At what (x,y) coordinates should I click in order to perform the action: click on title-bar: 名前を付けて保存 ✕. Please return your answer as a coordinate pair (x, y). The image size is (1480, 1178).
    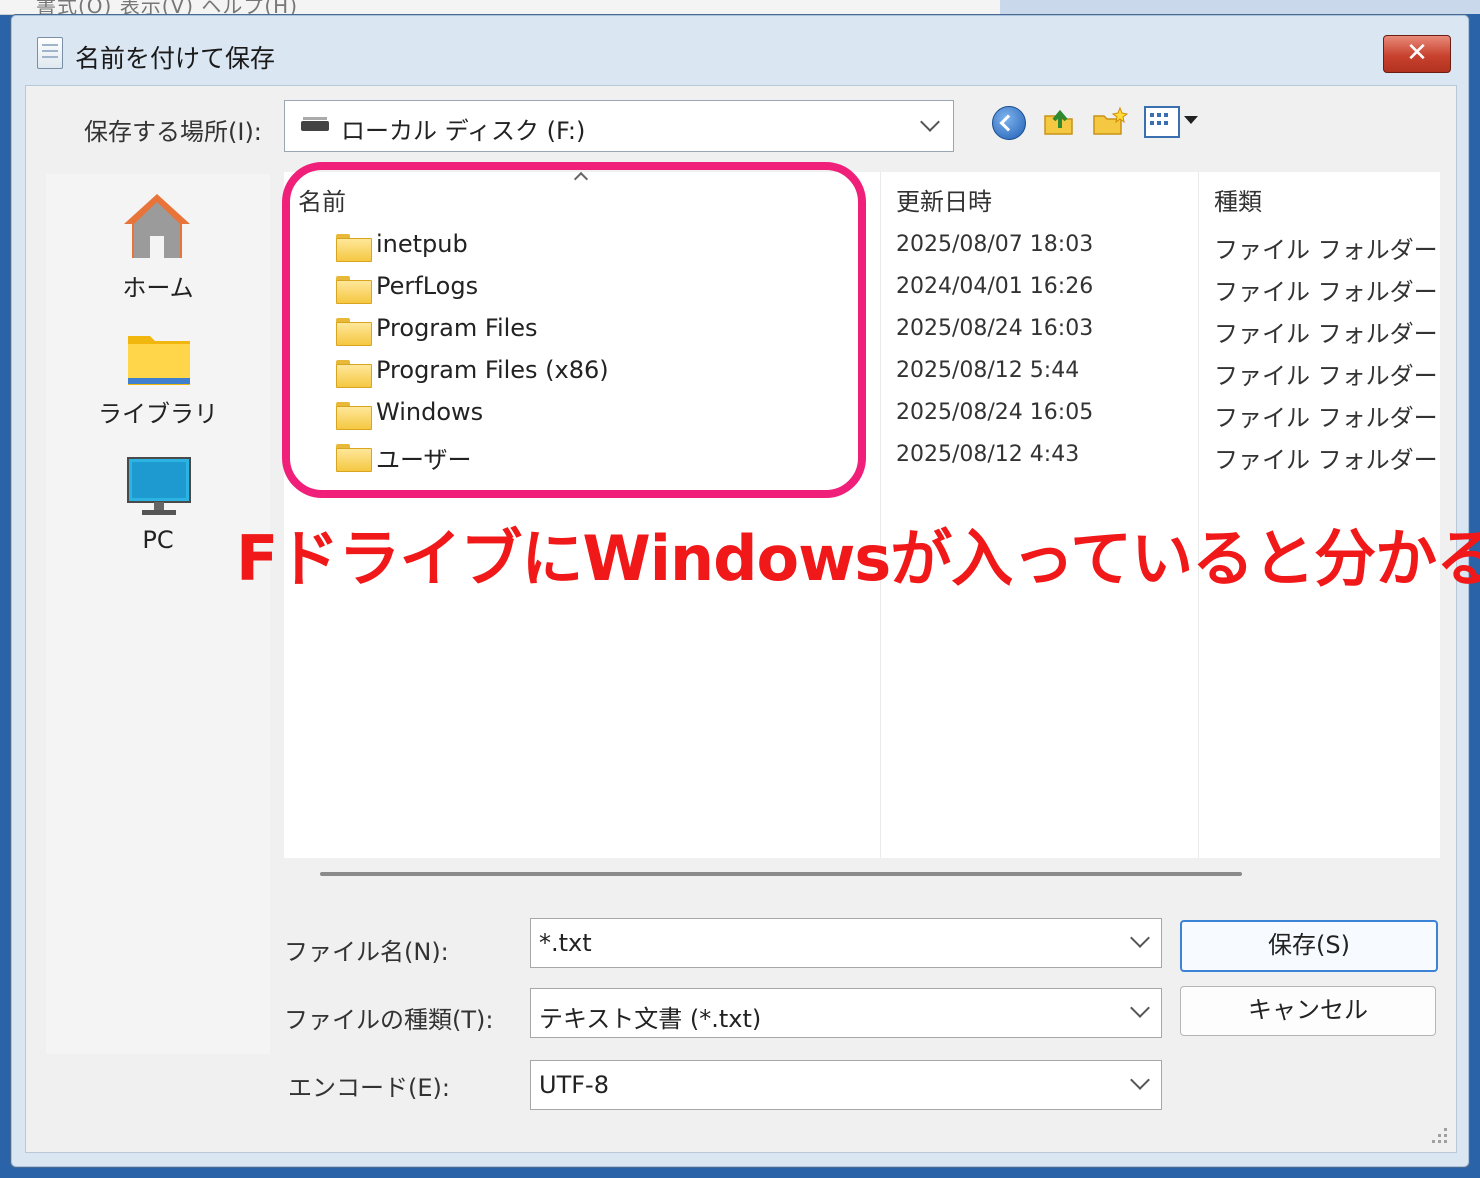
    Looking at the image, I should click on (740, 50).